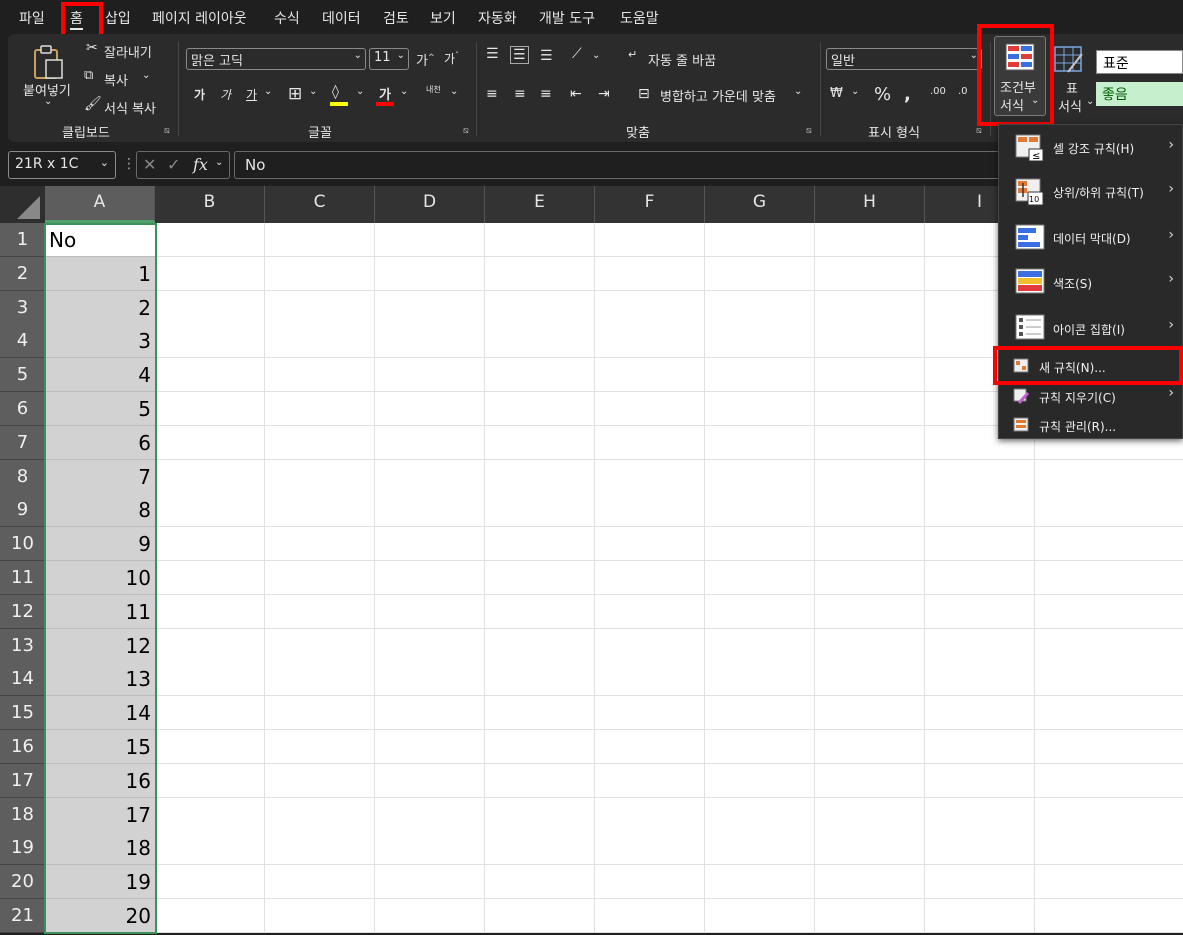 The width and height of the screenshot is (1183, 935). What do you see at coordinates (1139, 62) in the screenshot?
I see `style-normal: 표준` at bounding box center [1139, 62].